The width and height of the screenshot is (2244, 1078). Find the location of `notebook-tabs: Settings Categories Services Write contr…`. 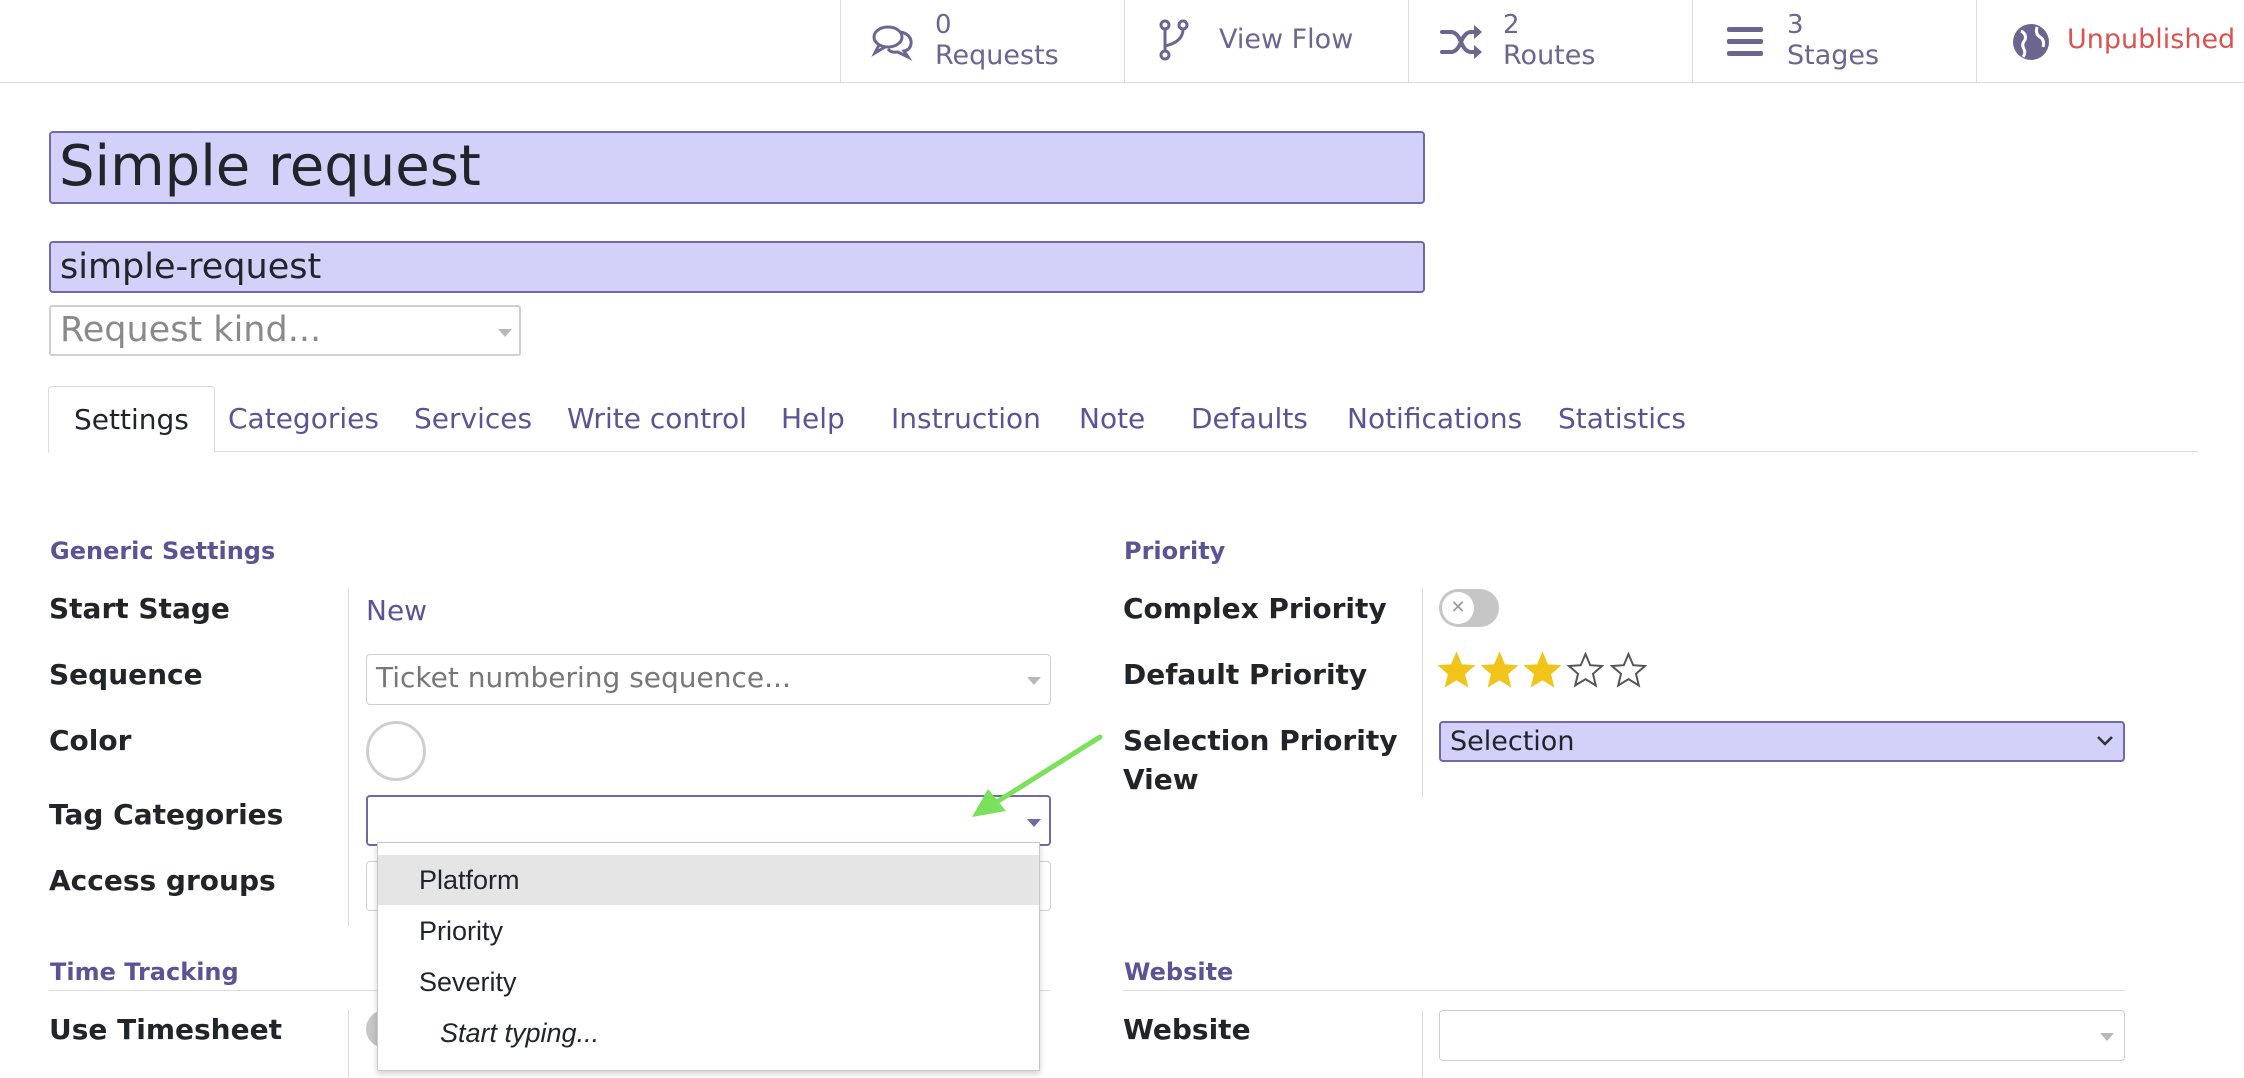

notebook-tabs: Settings Categories Services Write contr… is located at coordinates (1123, 419).